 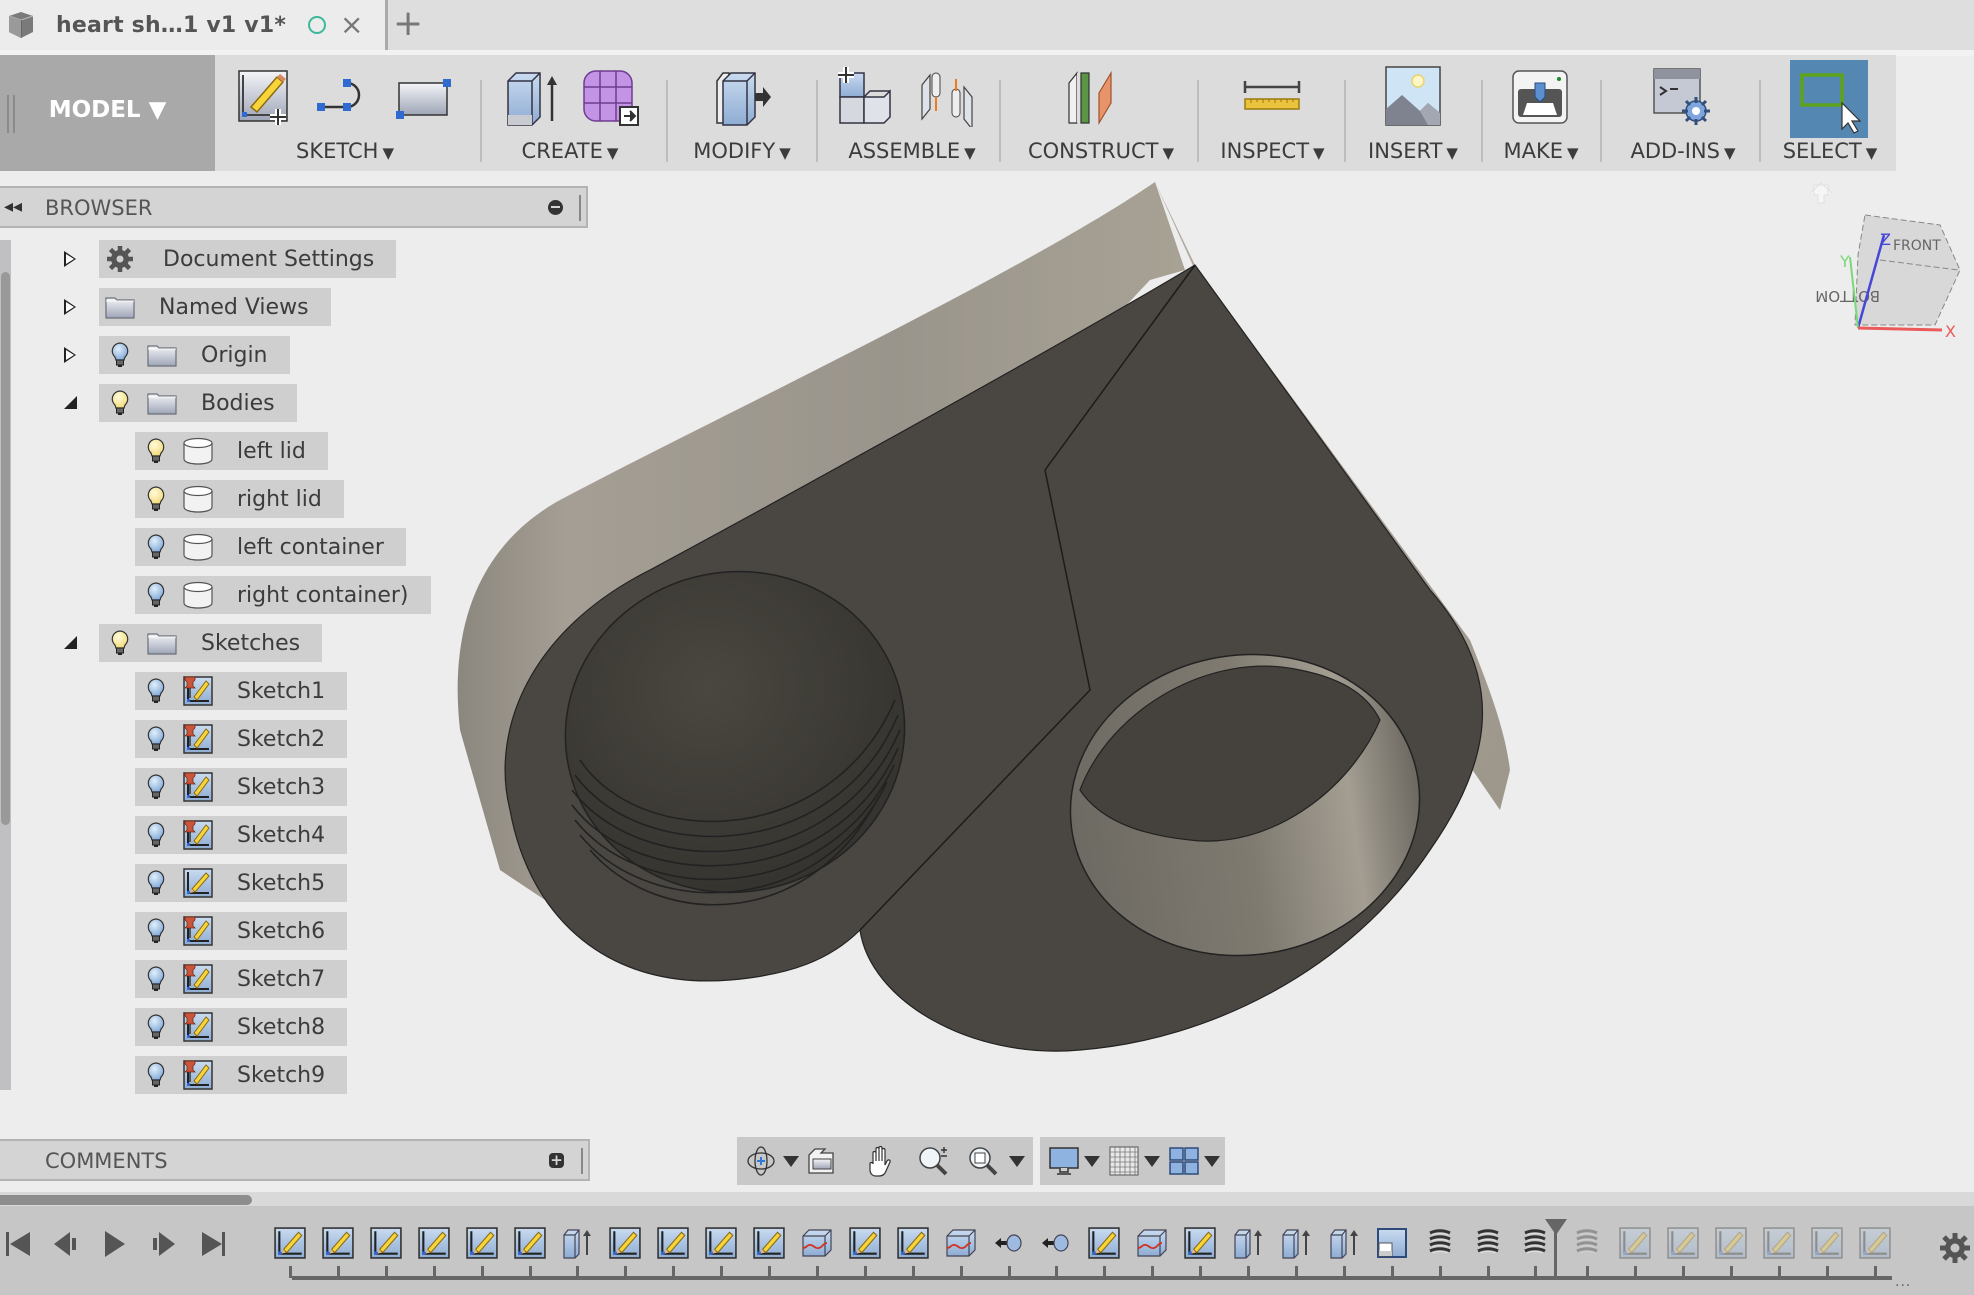 I want to click on browser-item: Sketch5, so click(x=241, y=883).